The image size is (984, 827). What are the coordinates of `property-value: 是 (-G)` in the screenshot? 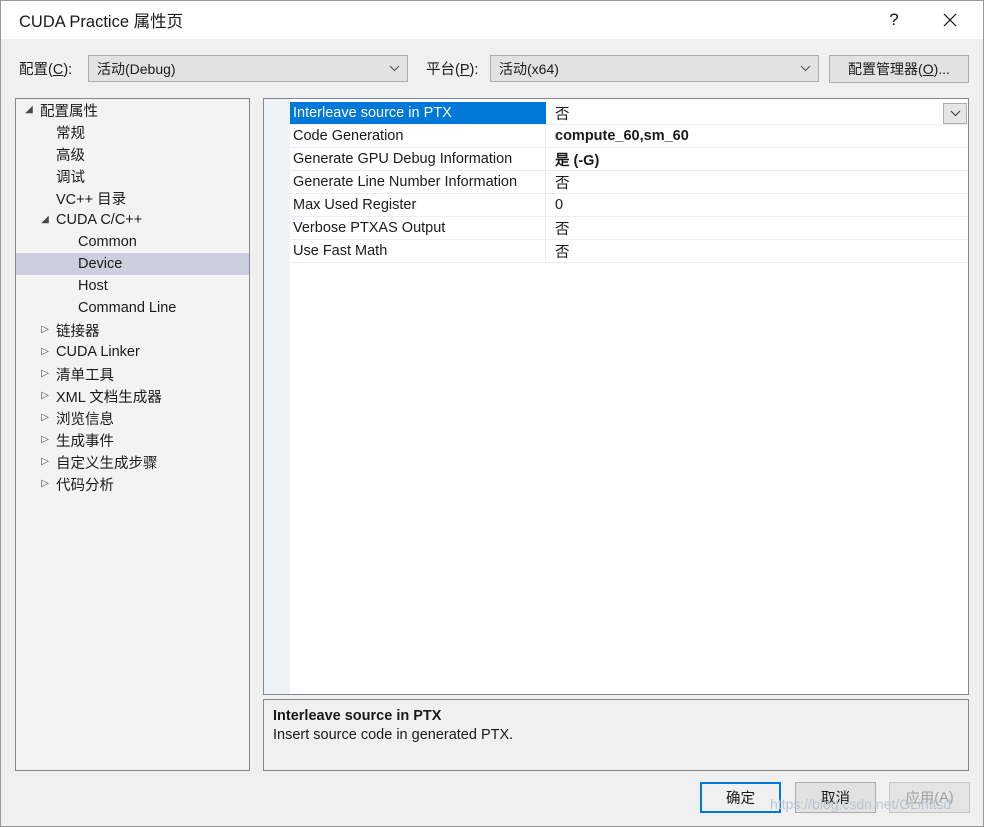 It's located at (757, 159).